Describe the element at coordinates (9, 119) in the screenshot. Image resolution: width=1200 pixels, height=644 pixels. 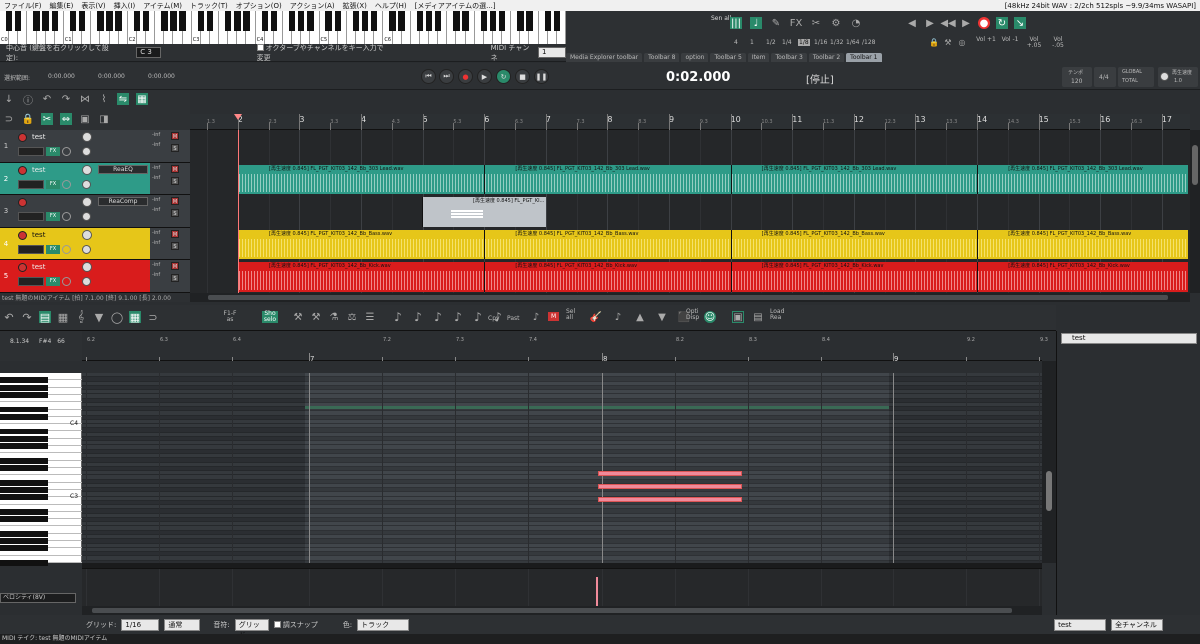
I see `snap-icon: ⊃` at that location.